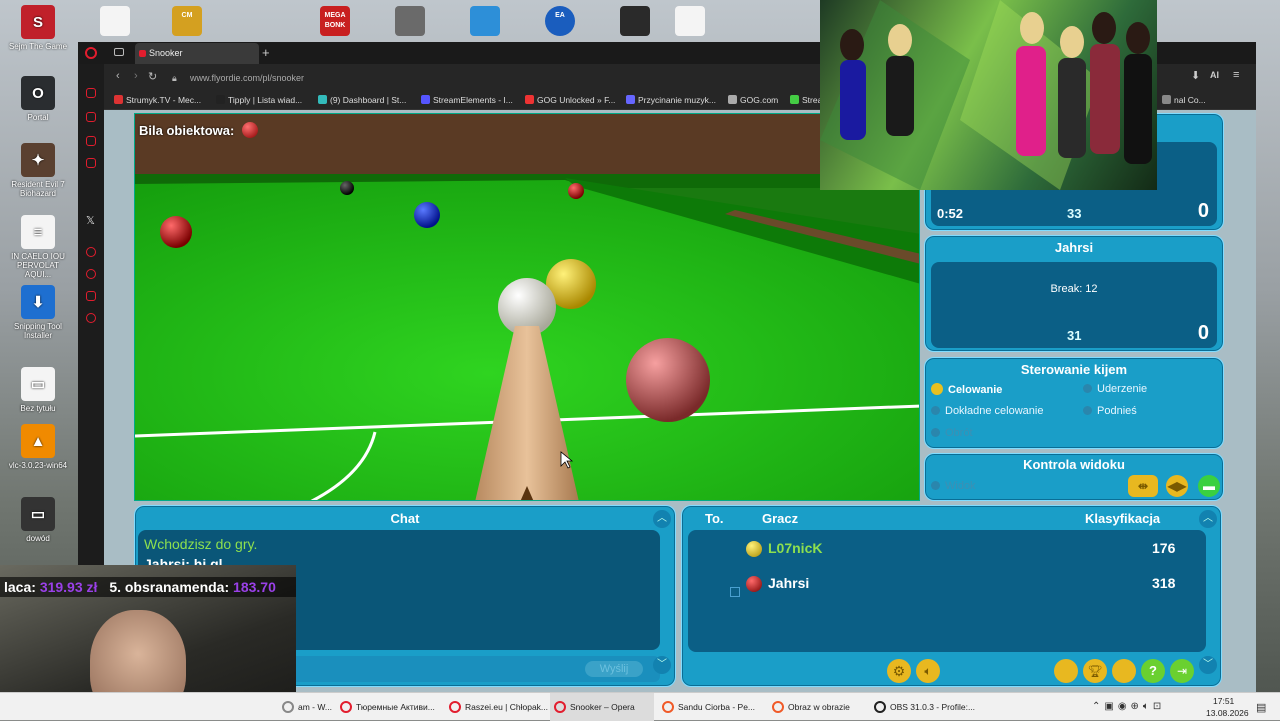 Image resolution: width=1280 pixels, height=721 pixels. Describe the element at coordinates (1115, 389) in the screenshot. I see `option-strike: Uderzenie` at that location.